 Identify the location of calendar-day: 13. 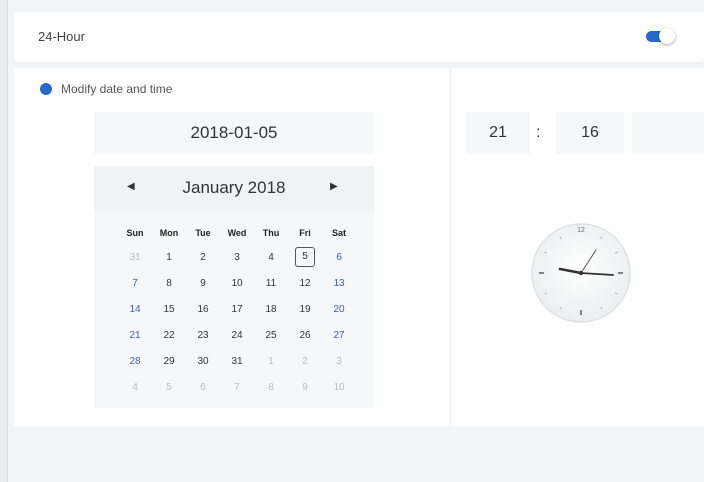
(339, 283).